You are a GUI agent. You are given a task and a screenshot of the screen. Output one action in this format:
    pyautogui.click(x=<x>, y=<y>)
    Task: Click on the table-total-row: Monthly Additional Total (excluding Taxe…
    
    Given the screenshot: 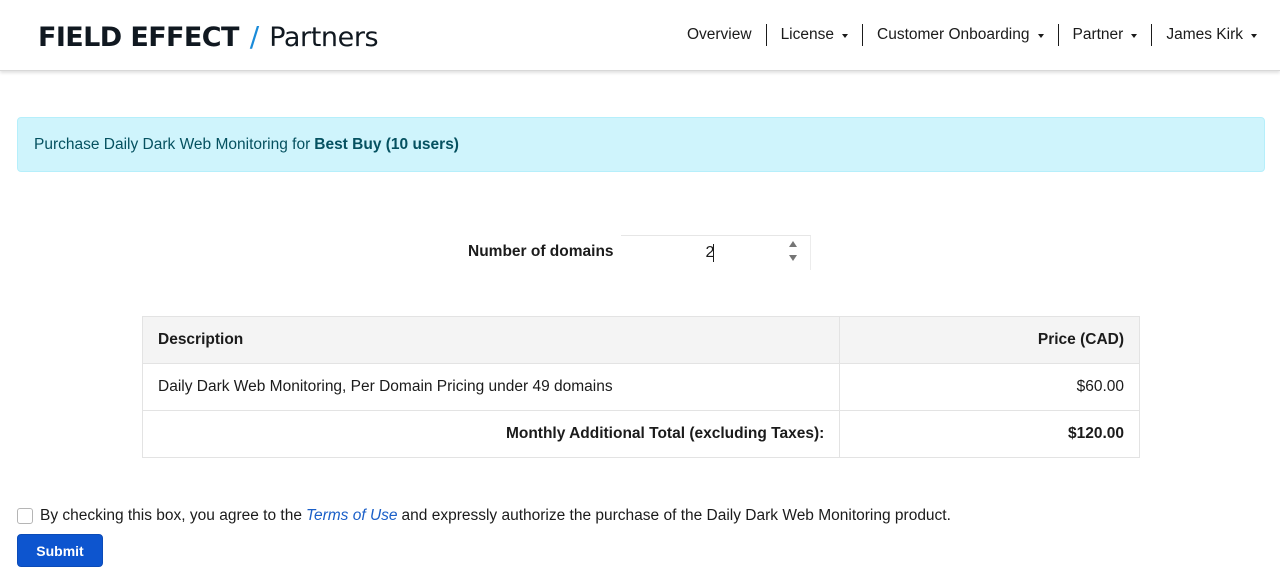 What is the action you would take?
    pyautogui.click(x=640, y=434)
    